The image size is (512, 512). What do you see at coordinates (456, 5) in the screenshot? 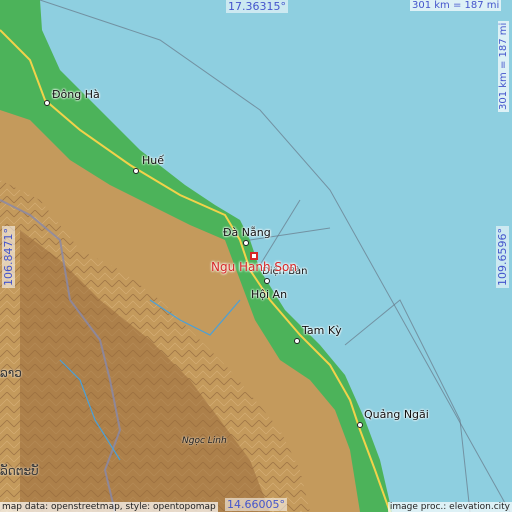
I see `scale-top: 301 km = 187 mi` at bounding box center [456, 5].